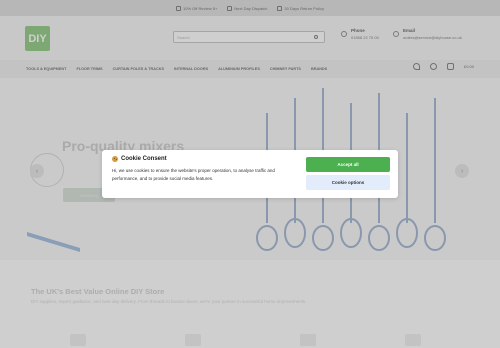 The height and width of the screenshot is (348, 500). What do you see at coordinates (144, 159) in the screenshot?
I see `cookie-title-text: Cookie Consent` at bounding box center [144, 159].